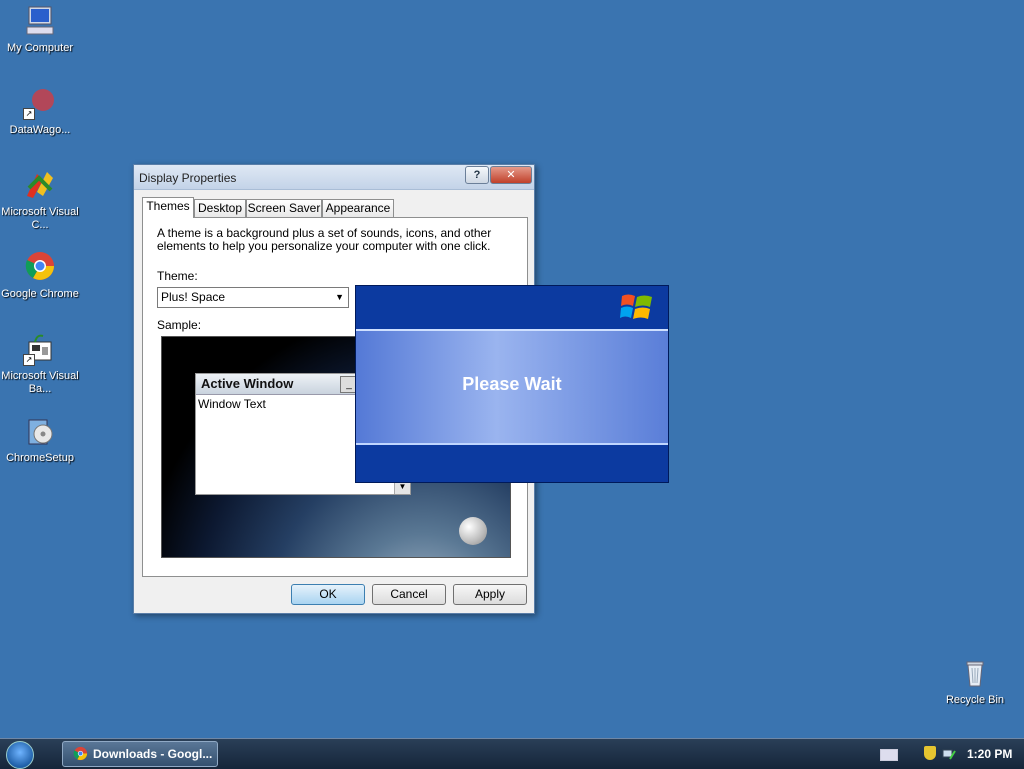  Describe the element at coordinates (40, 185) in the screenshot. I see `visual-c-icon` at that location.